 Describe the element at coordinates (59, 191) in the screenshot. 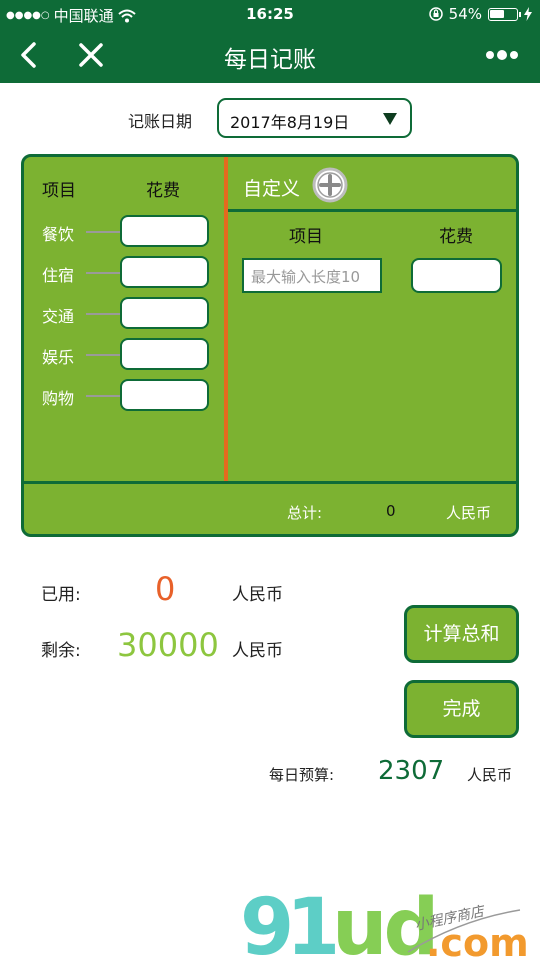

I see `preset-header-item: 项目` at that location.